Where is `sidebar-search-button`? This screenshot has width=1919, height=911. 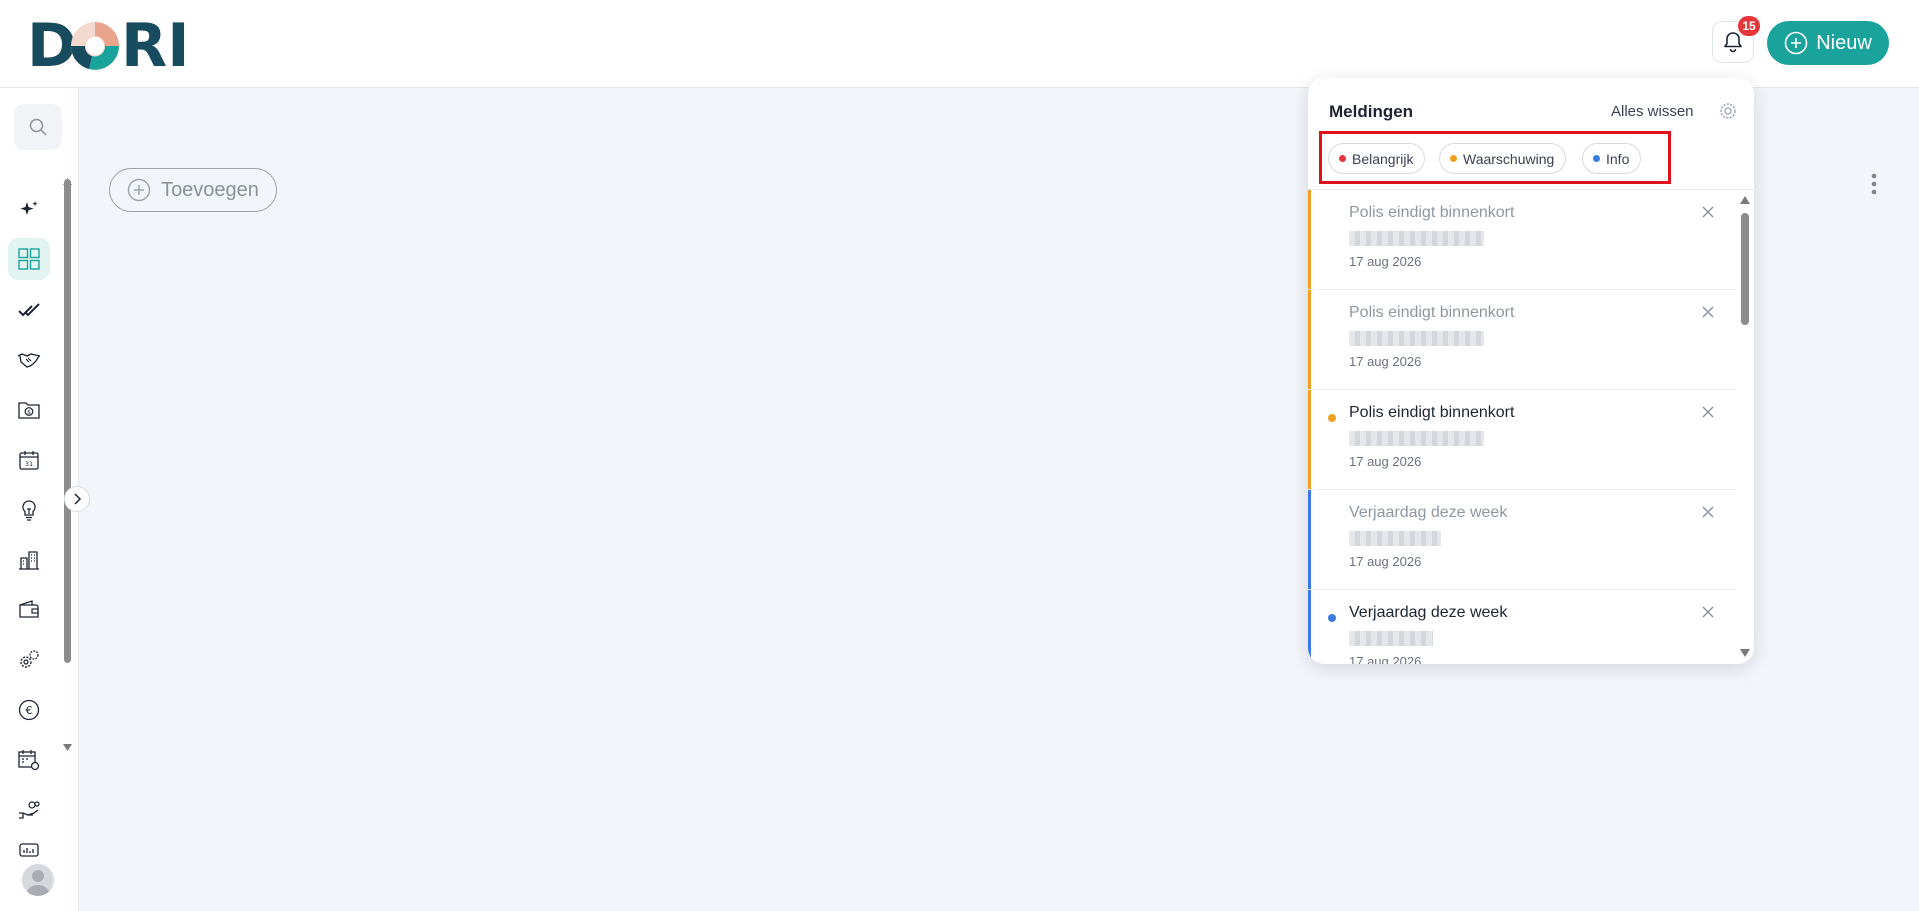
sidebar-search-button is located at coordinates (38, 127).